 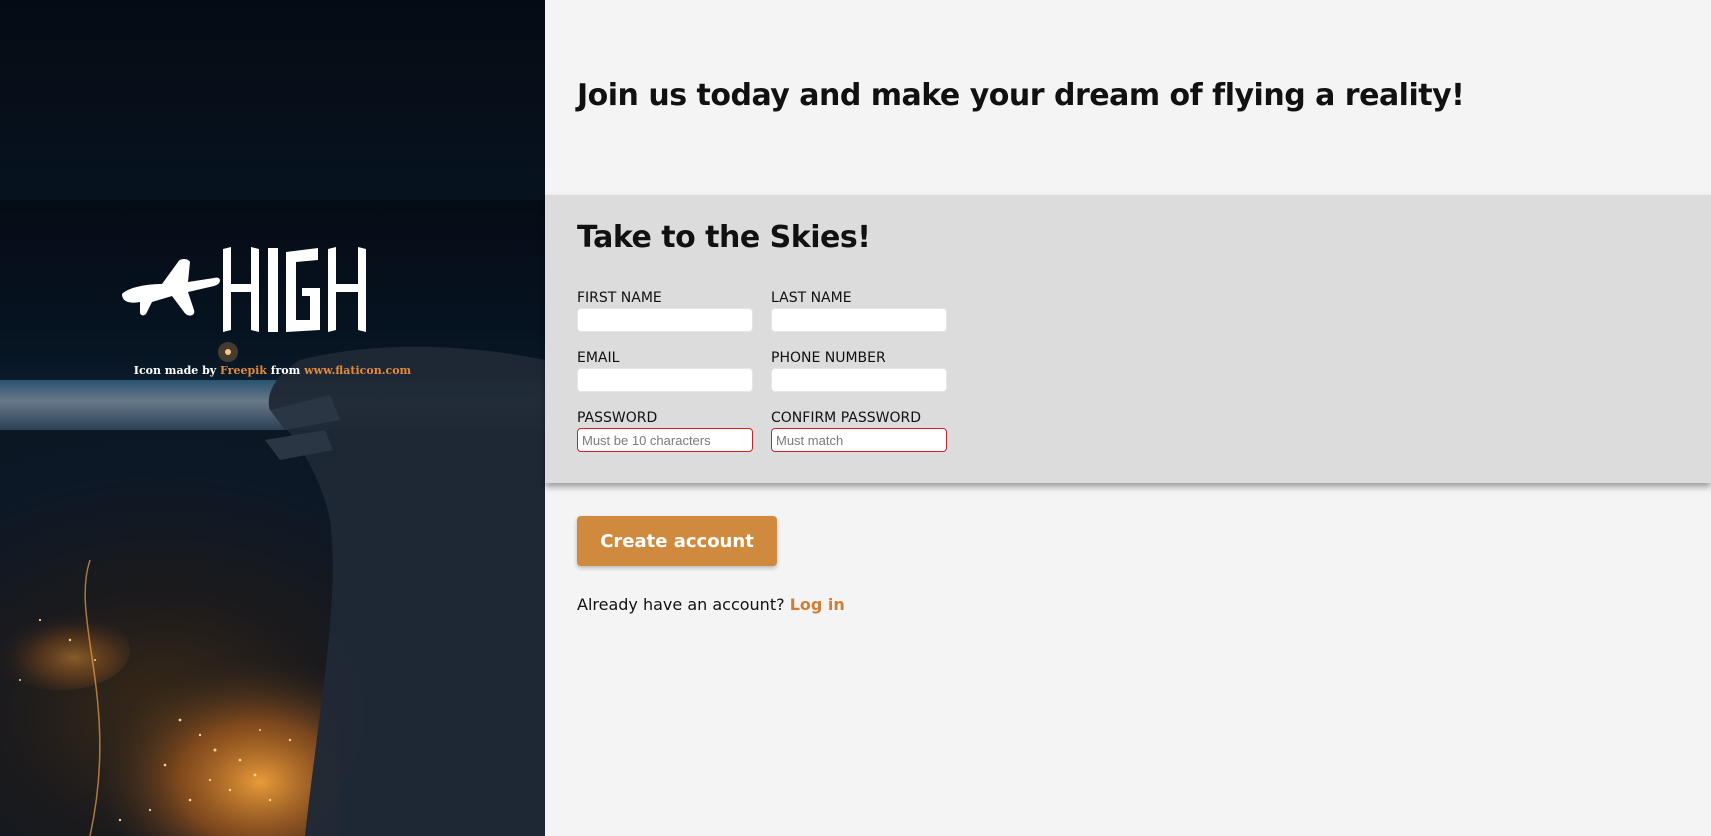 What do you see at coordinates (243, 370) in the screenshot?
I see `freepik-link: Freepik` at bounding box center [243, 370].